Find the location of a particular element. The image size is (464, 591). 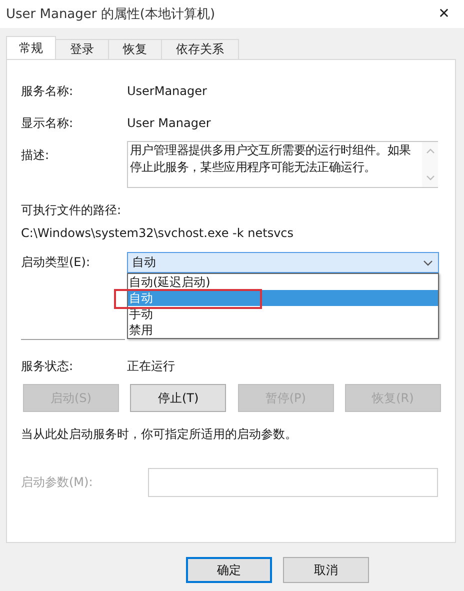

startup-type-dropdown: 自动 is located at coordinates (283, 262).